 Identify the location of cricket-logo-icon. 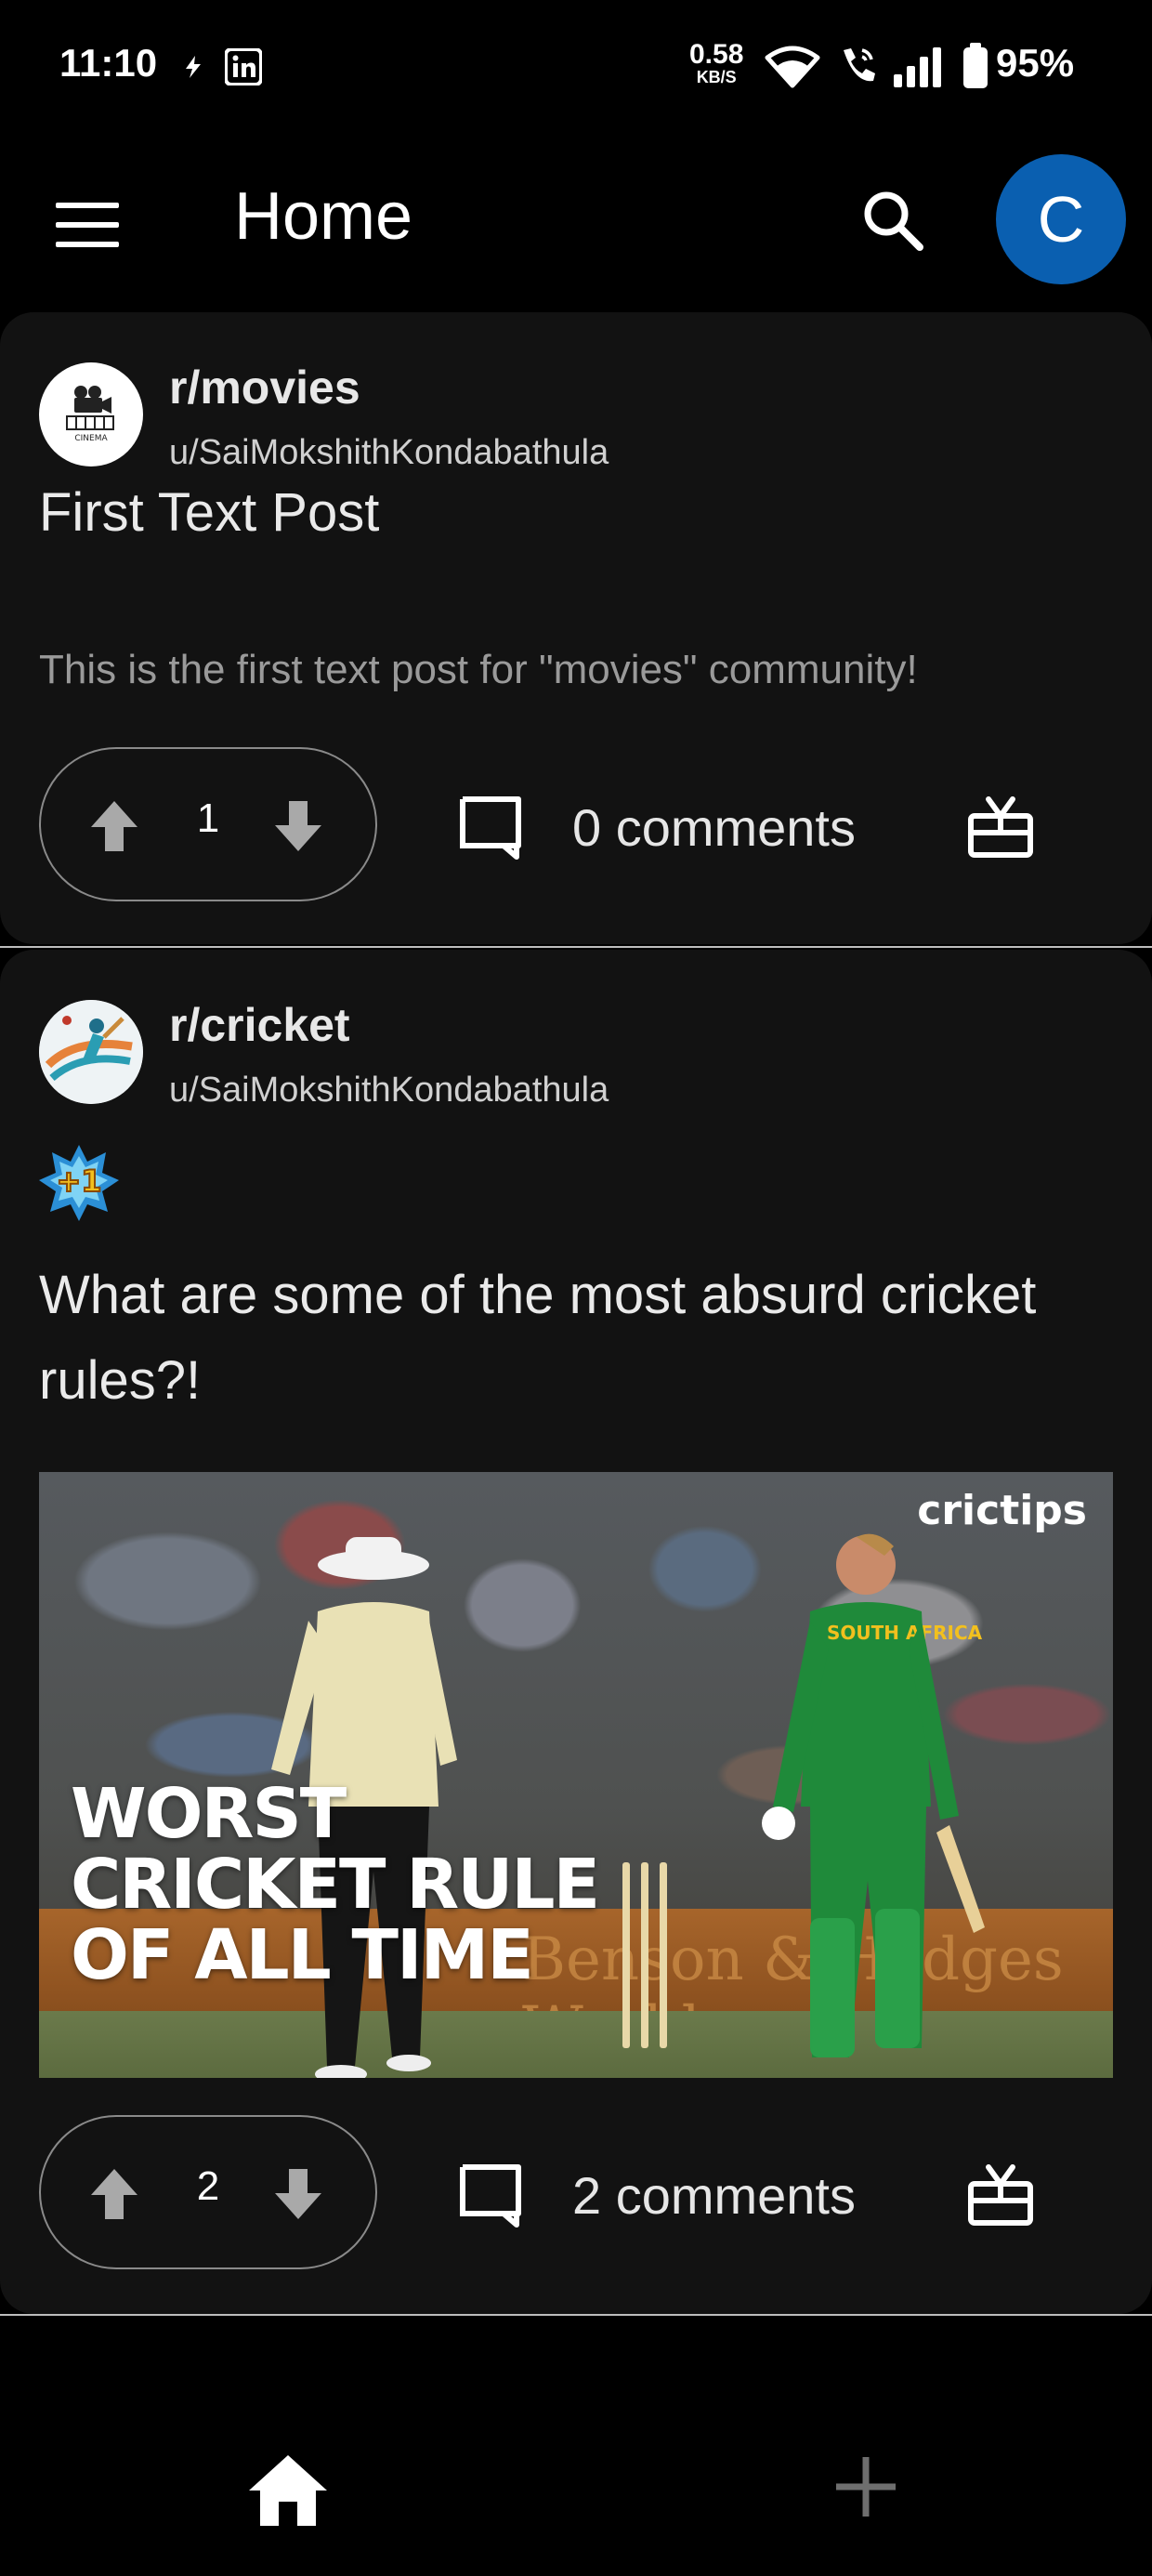
(91, 1052).